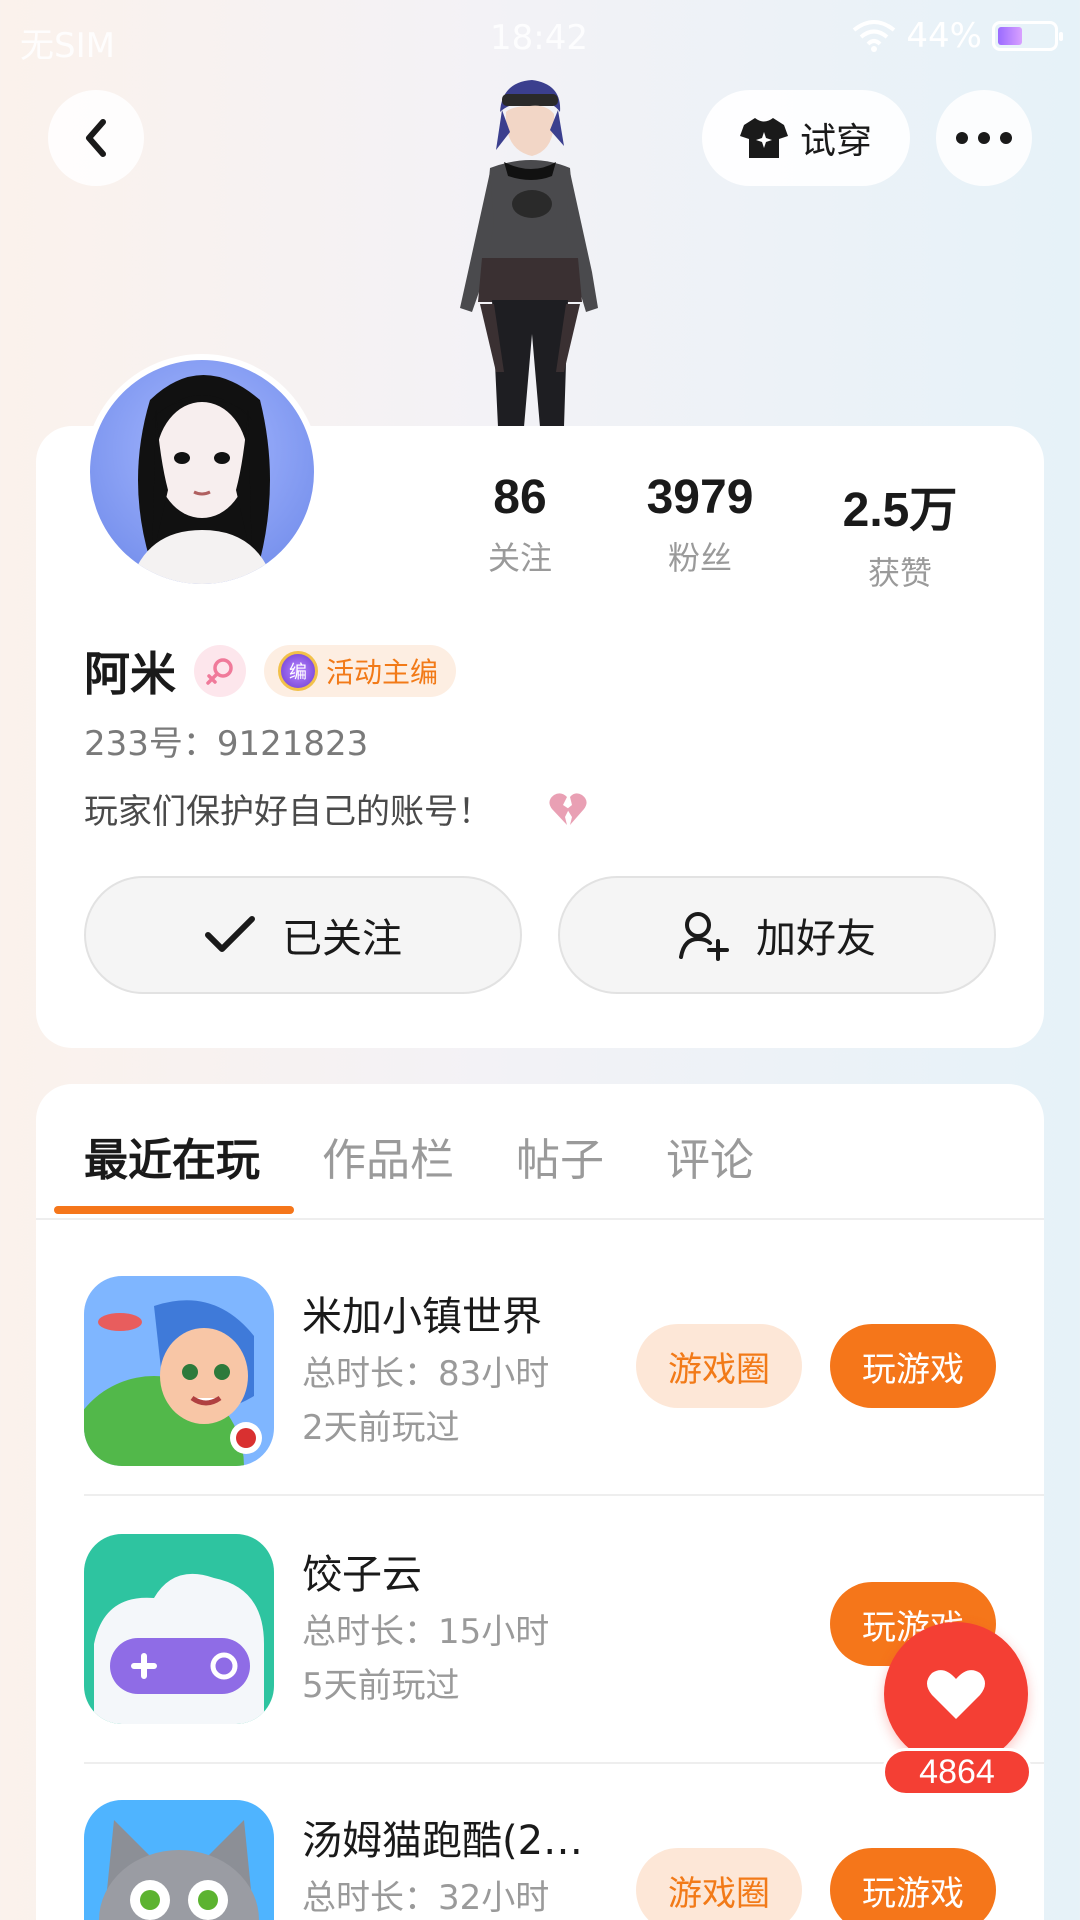 The image size is (1080, 1920). I want to click on game-icon-jiaozi-cloud, so click(179, 1629).